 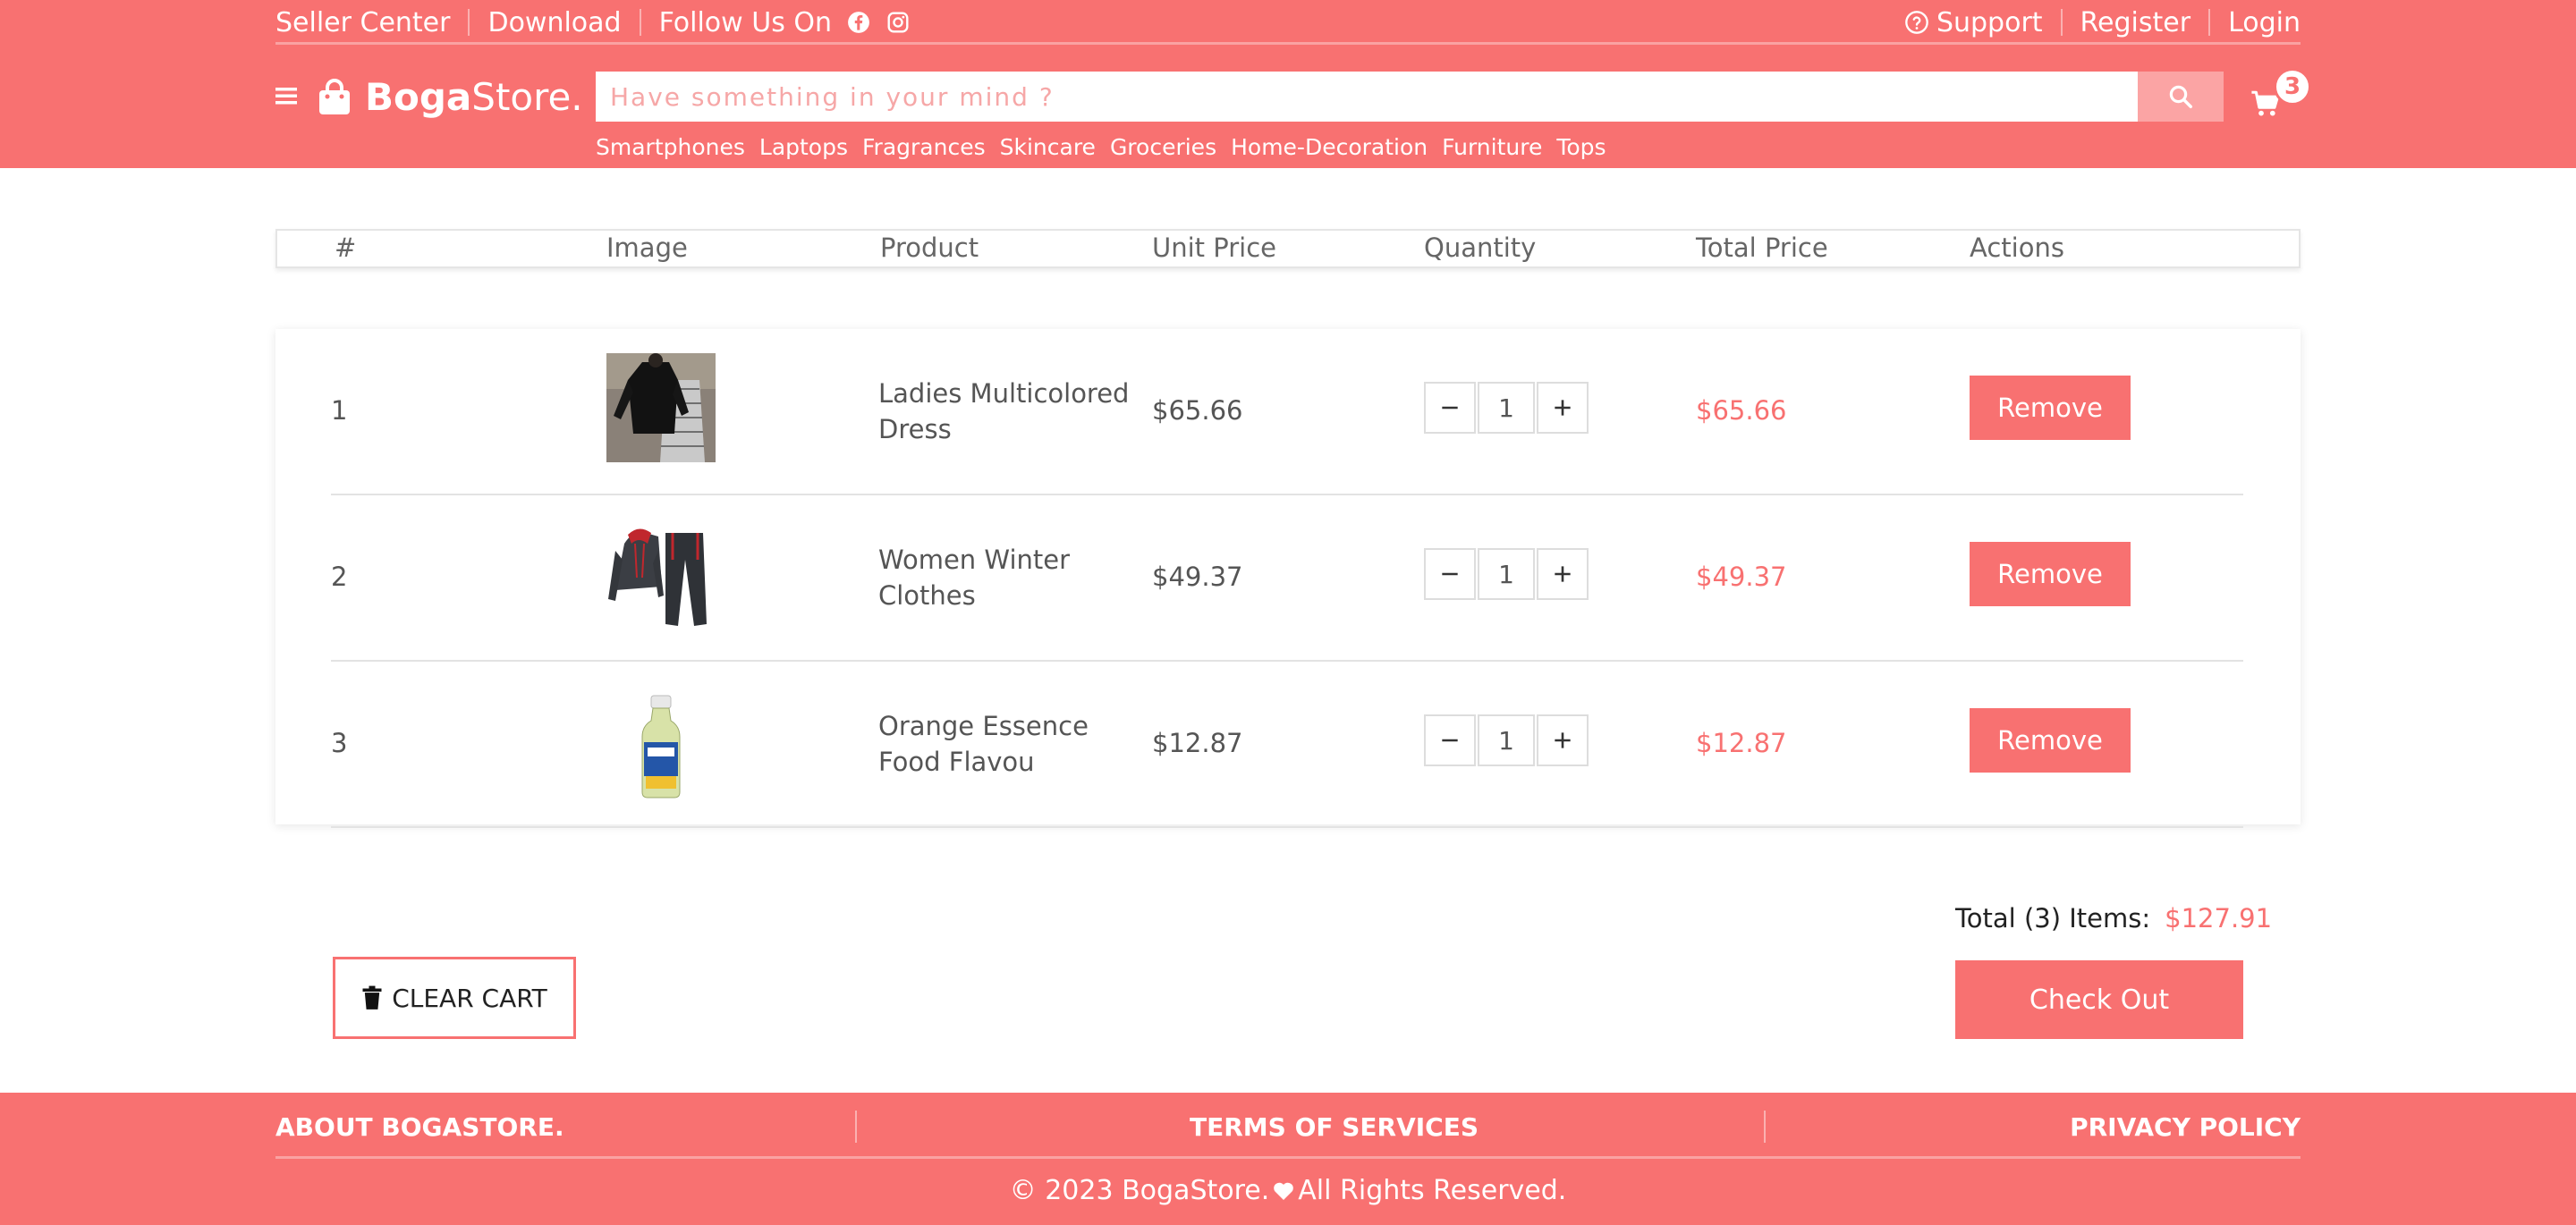 I want to click on search-button, so click(x=2181, y=97).